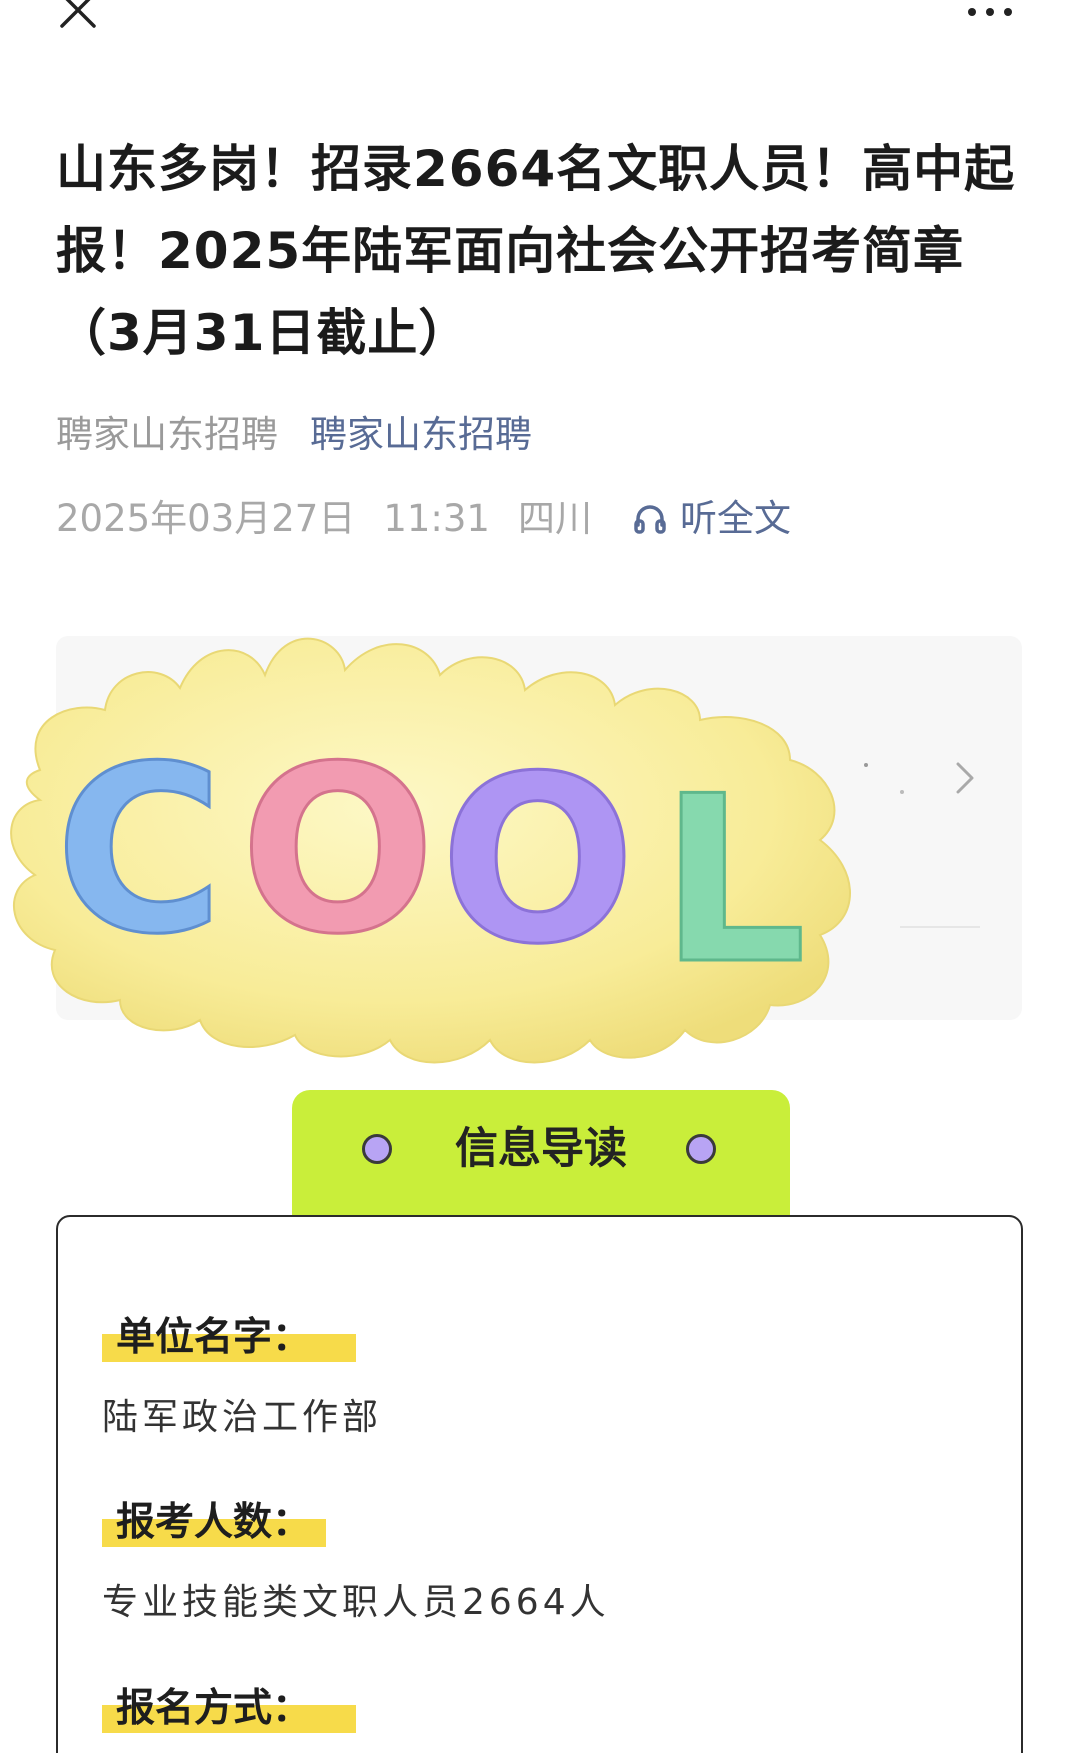 The width and height of the screenshot is (1080, 1753). What do you see at coordinates (214, 1708) in the screenshot?
I see `field-label-method: 报名方式：` at bounding box center [214, 1708].